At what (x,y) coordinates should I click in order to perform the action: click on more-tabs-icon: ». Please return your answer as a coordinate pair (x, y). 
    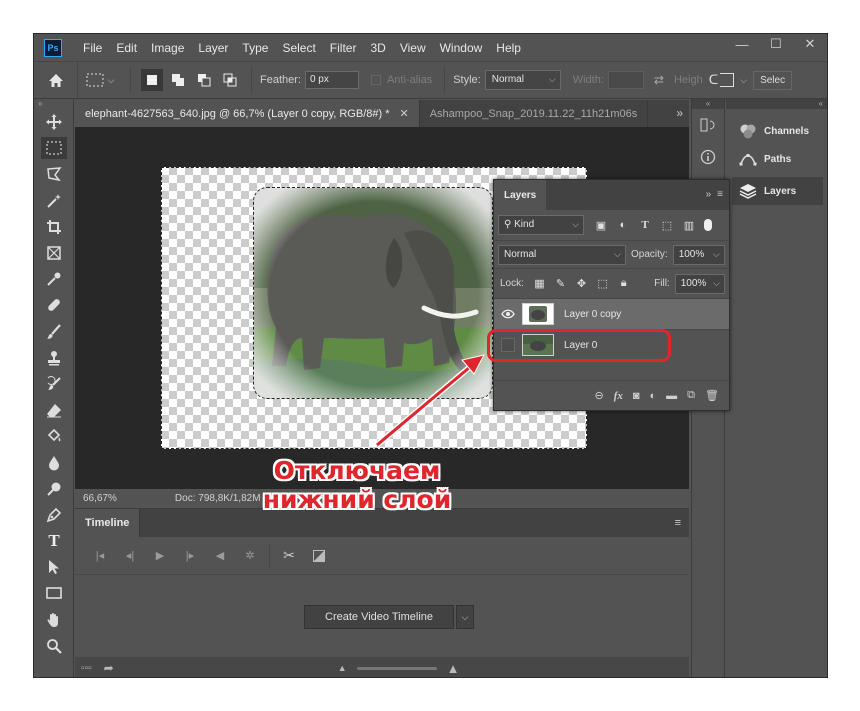
    Looking at the image, I should click on (679, 113).